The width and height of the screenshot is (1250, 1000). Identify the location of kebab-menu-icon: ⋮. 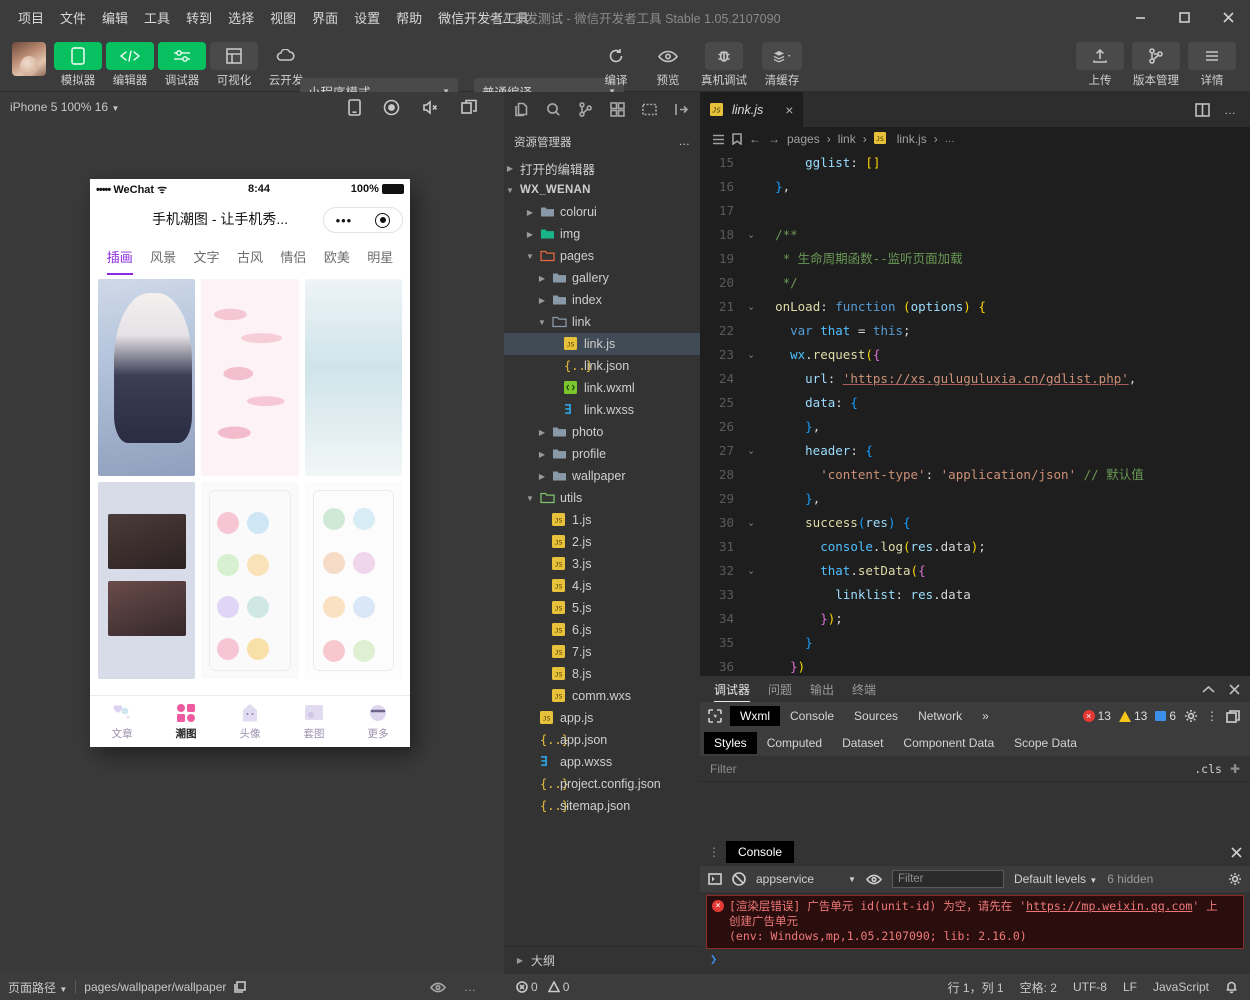
(1212, 716).